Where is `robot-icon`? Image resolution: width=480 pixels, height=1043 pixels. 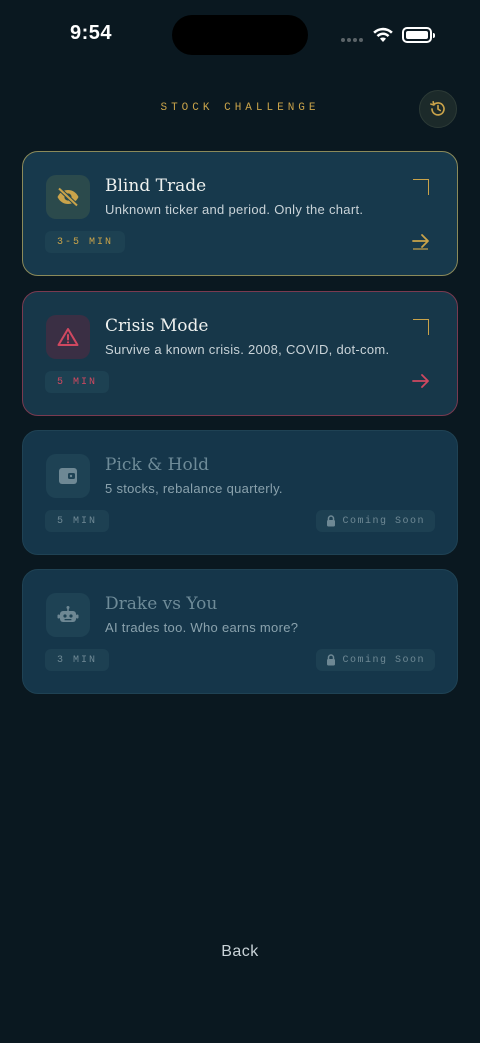
robot-icon is located at coordinates (68, 615).